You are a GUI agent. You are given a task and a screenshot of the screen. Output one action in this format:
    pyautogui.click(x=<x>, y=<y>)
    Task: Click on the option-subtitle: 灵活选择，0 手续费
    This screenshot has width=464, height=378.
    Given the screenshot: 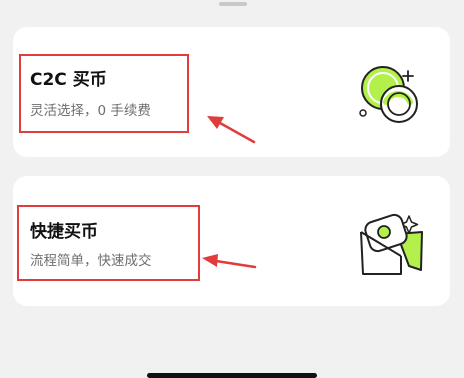 What is the action you would take?
    pyautogui.click(x=90, y=111)
    